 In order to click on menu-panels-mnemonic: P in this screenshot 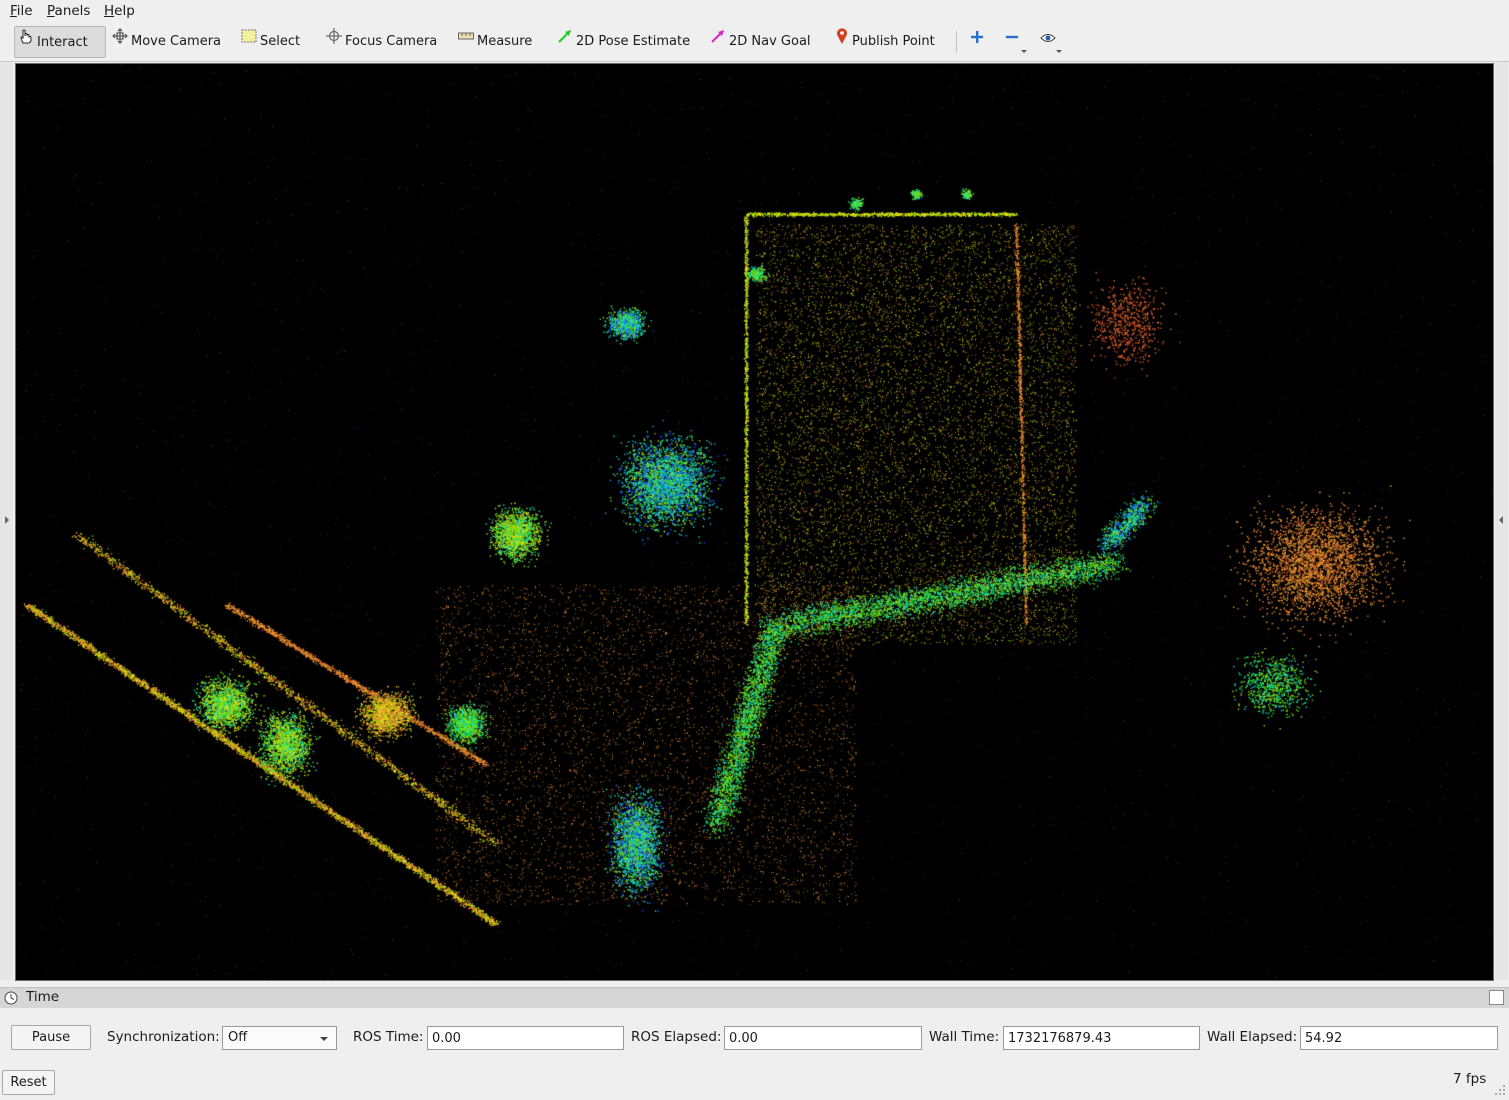, I will do `click(51, 11)`.